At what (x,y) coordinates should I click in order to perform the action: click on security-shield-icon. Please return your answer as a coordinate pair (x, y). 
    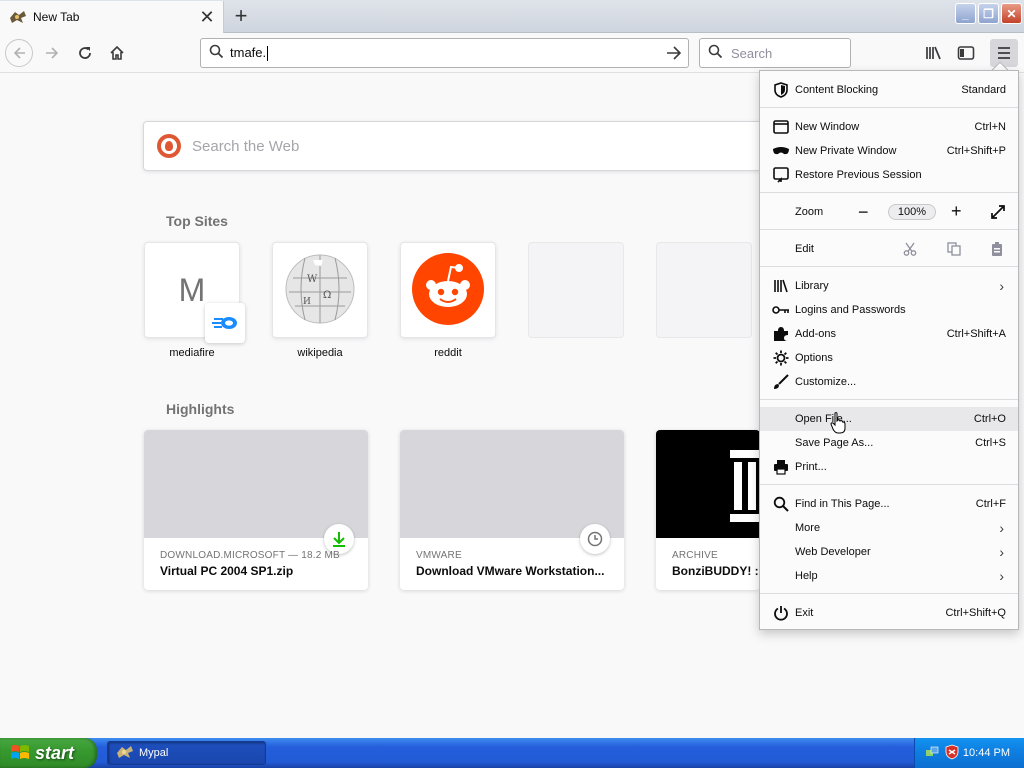
    Looking at the image, I should click on (952, 753).